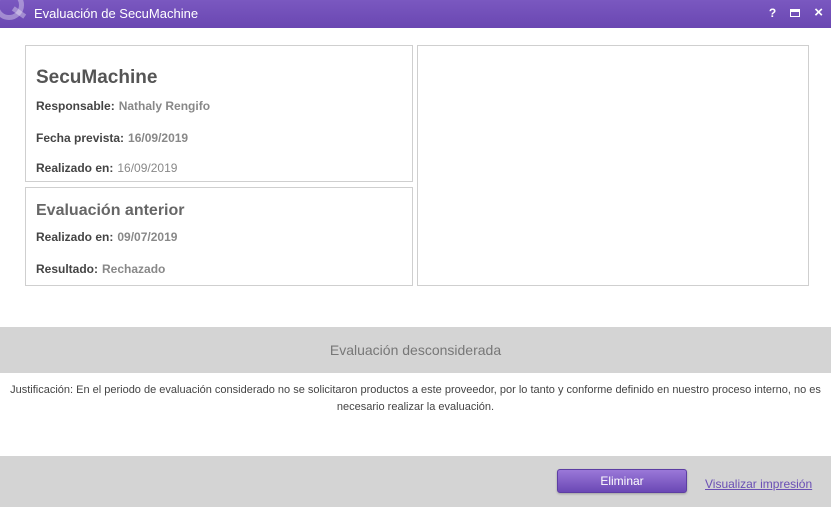 This screenshot has height=507, width=831. What do you see at coordinates (622, 481) in the screenshot?
I see `delete-button: Eliminar` at bounding box center [622, 481].